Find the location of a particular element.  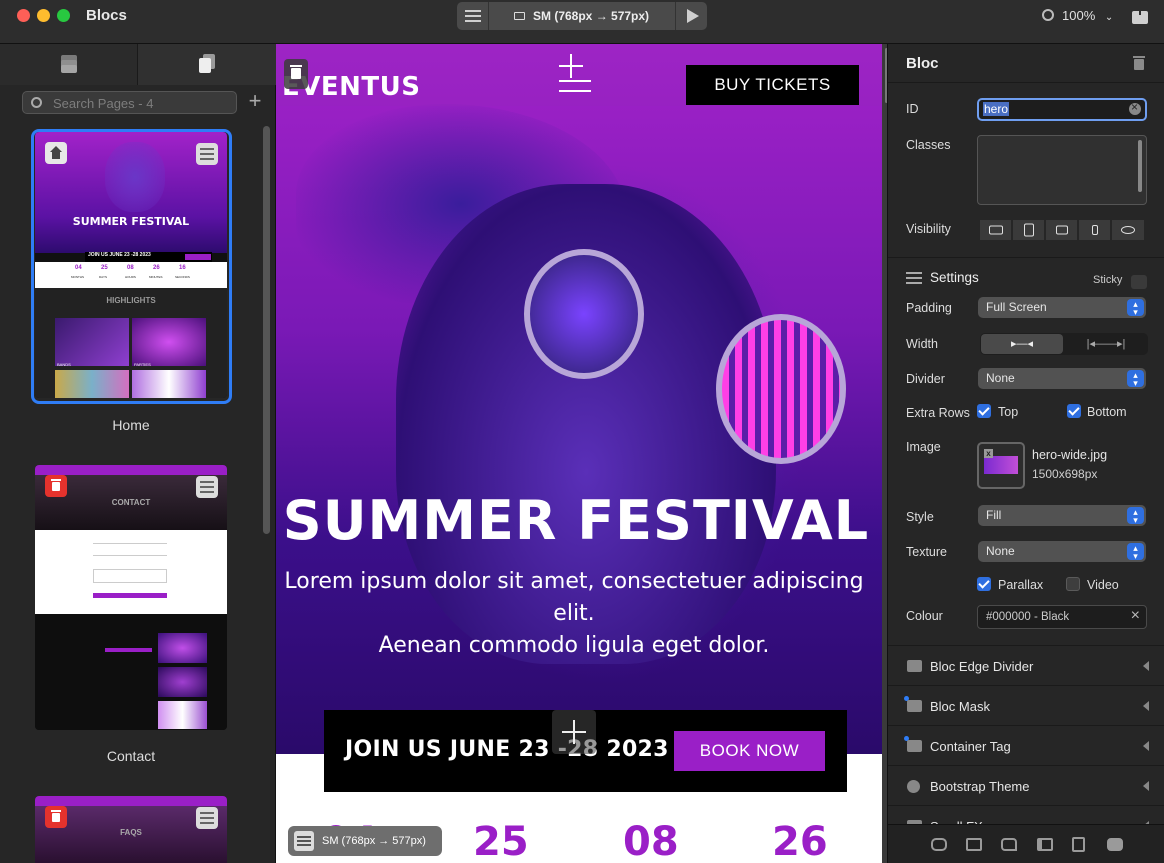

hero-title: SUMMER FESTIVAL is located at coordinates (576, 520).